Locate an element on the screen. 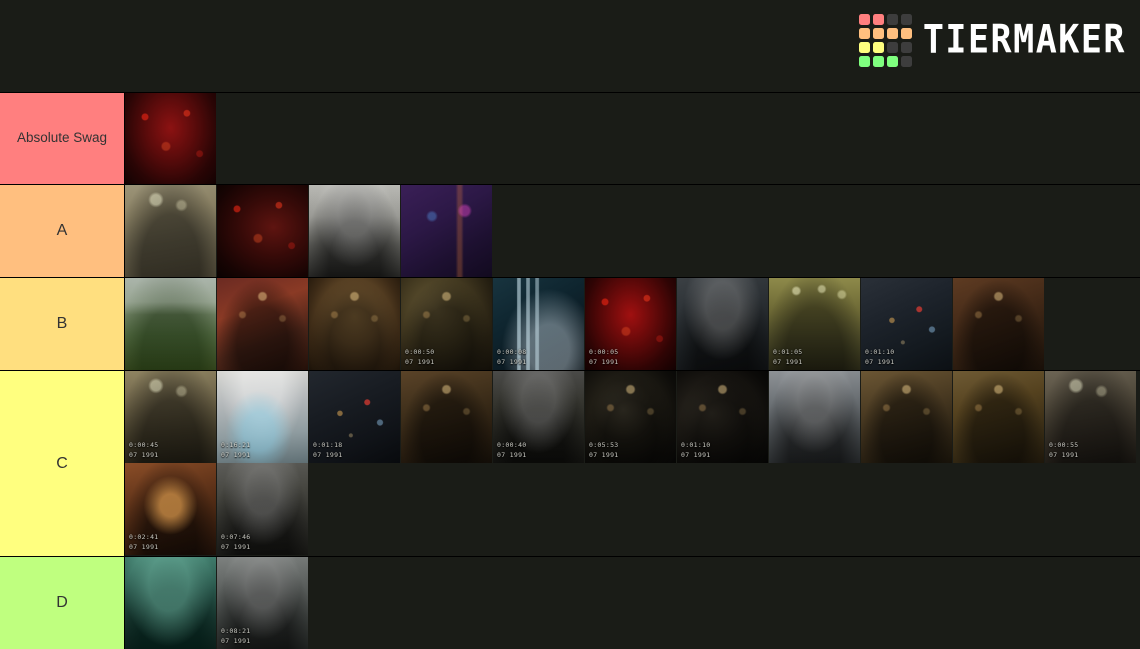  tier-label-absolute-swag: Absolute Swag is located at coordinates (62, 138).